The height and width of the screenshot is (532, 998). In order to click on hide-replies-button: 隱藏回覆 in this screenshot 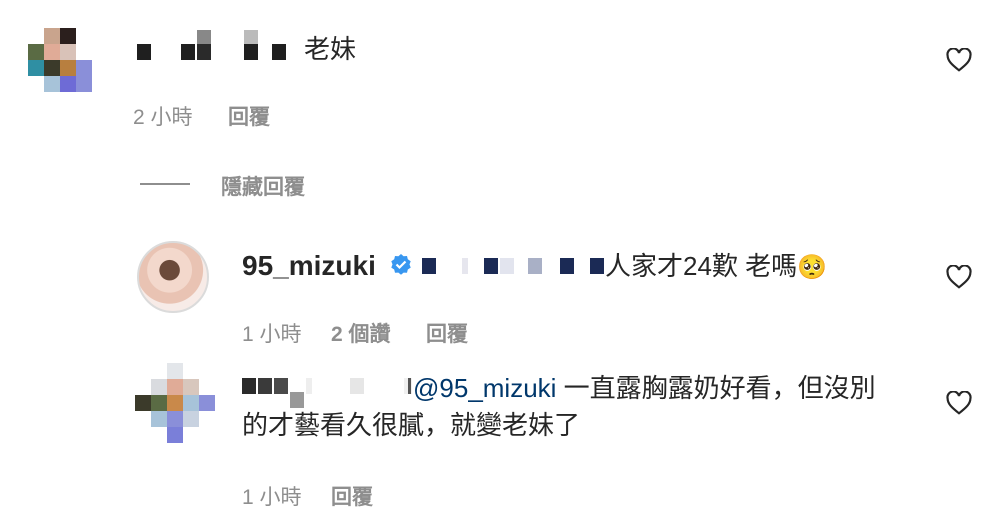, I will do `click(263, 186)`.